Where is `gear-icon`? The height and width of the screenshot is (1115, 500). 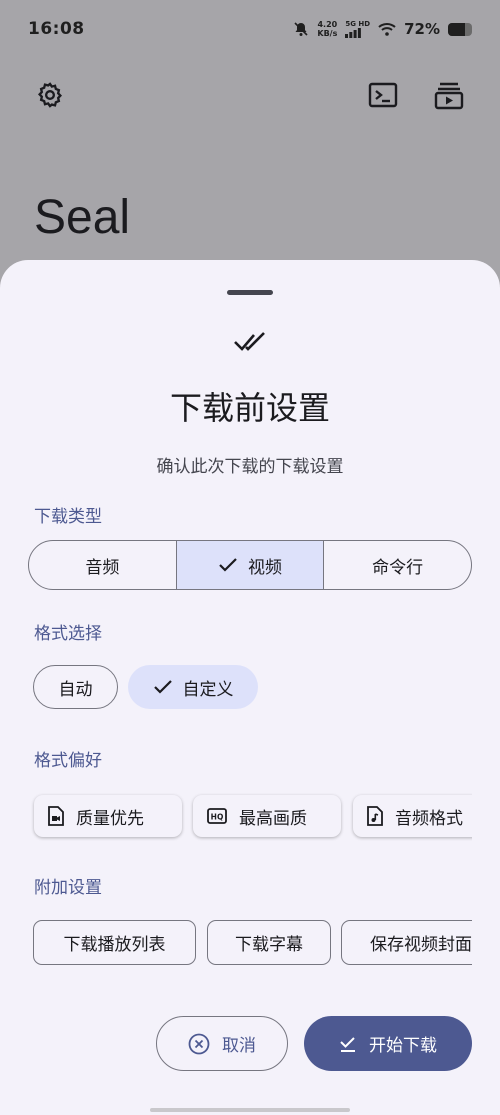
gear-icon is located at coordinates (50, 95).